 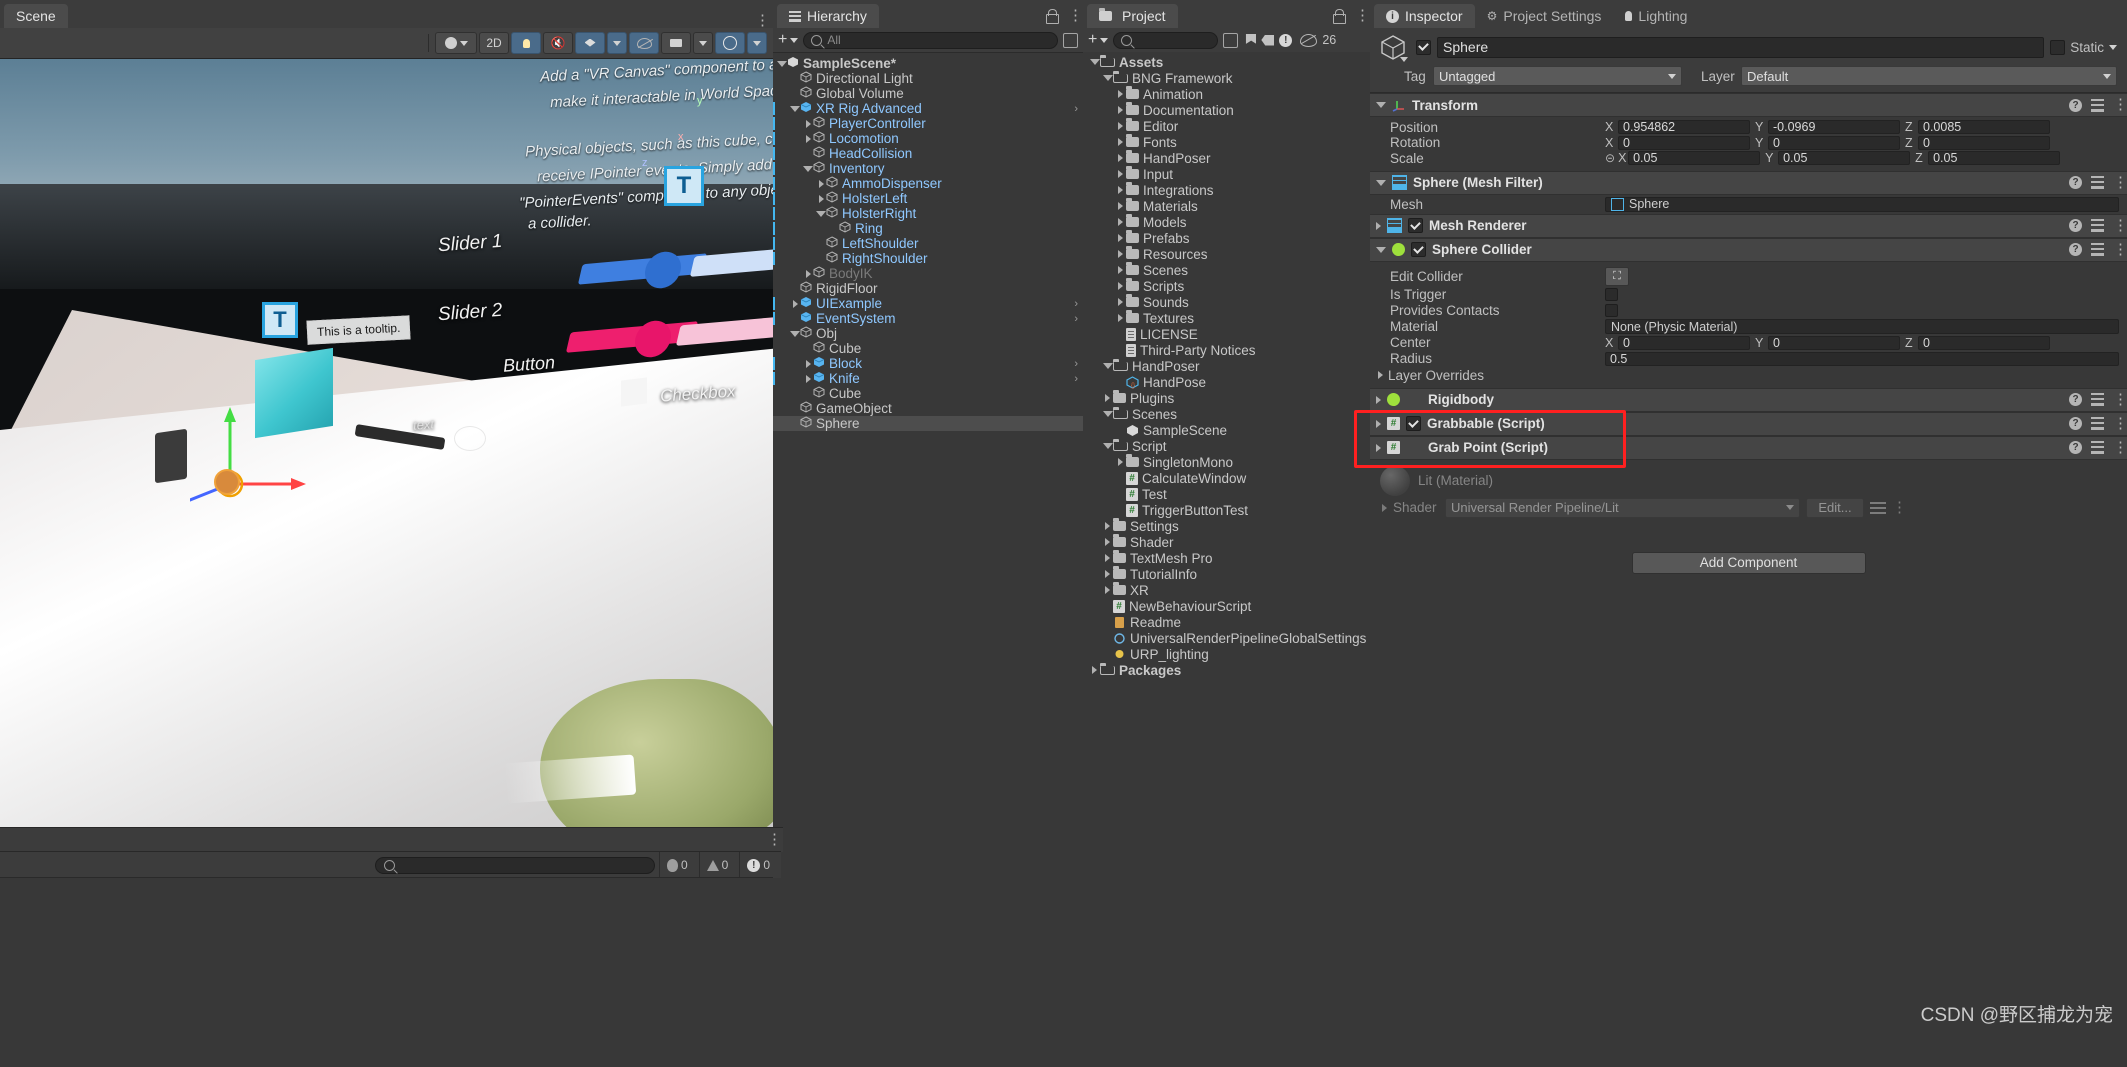 I want to click on shading-mode-dropdown, so click(x=456, y=43).